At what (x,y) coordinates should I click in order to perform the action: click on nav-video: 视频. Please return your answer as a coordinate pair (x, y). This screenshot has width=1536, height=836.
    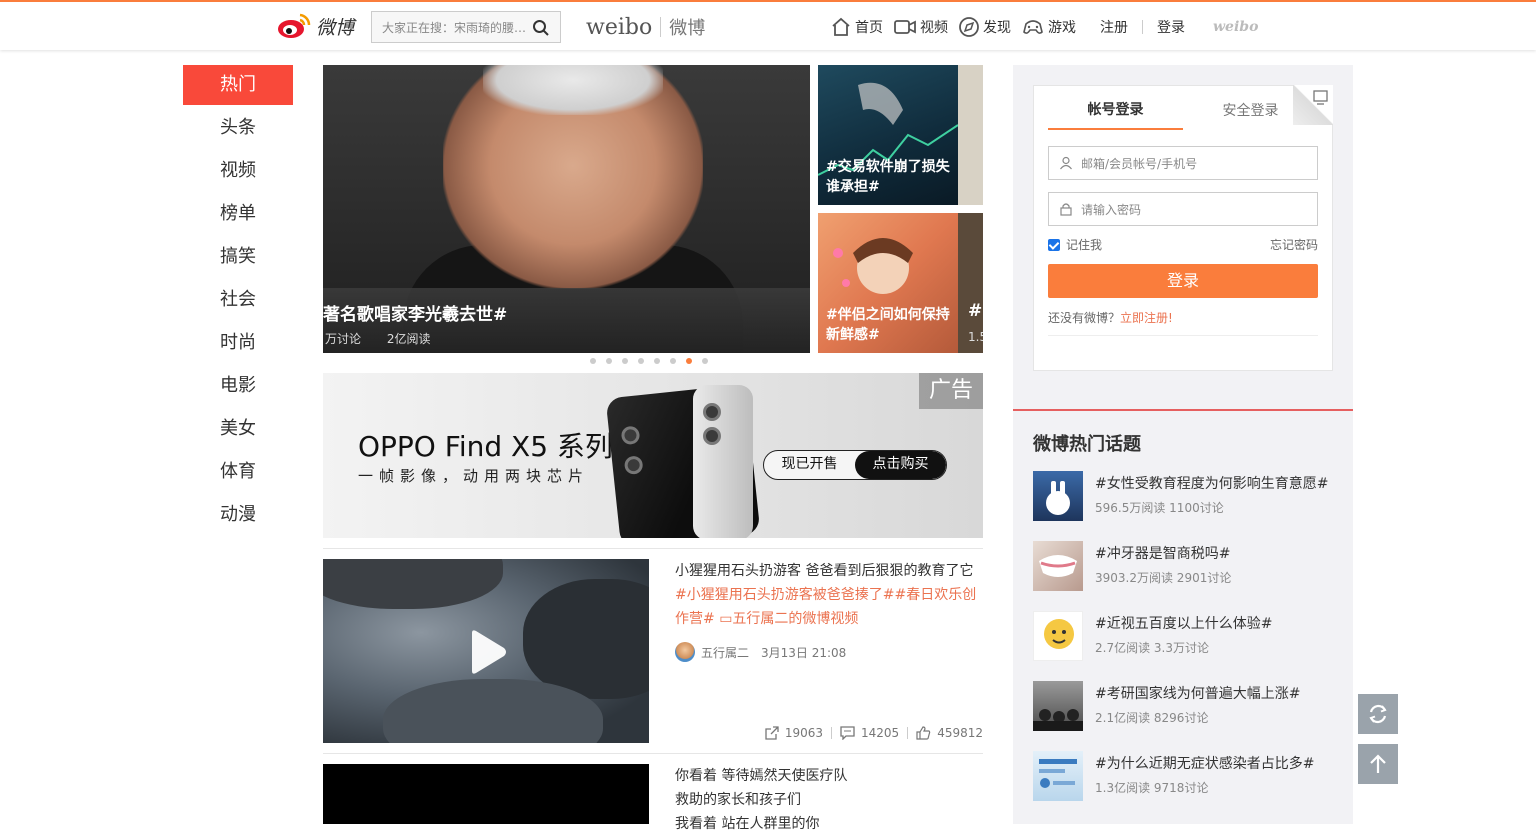
    Looking at the image, I should click on (920, 27).